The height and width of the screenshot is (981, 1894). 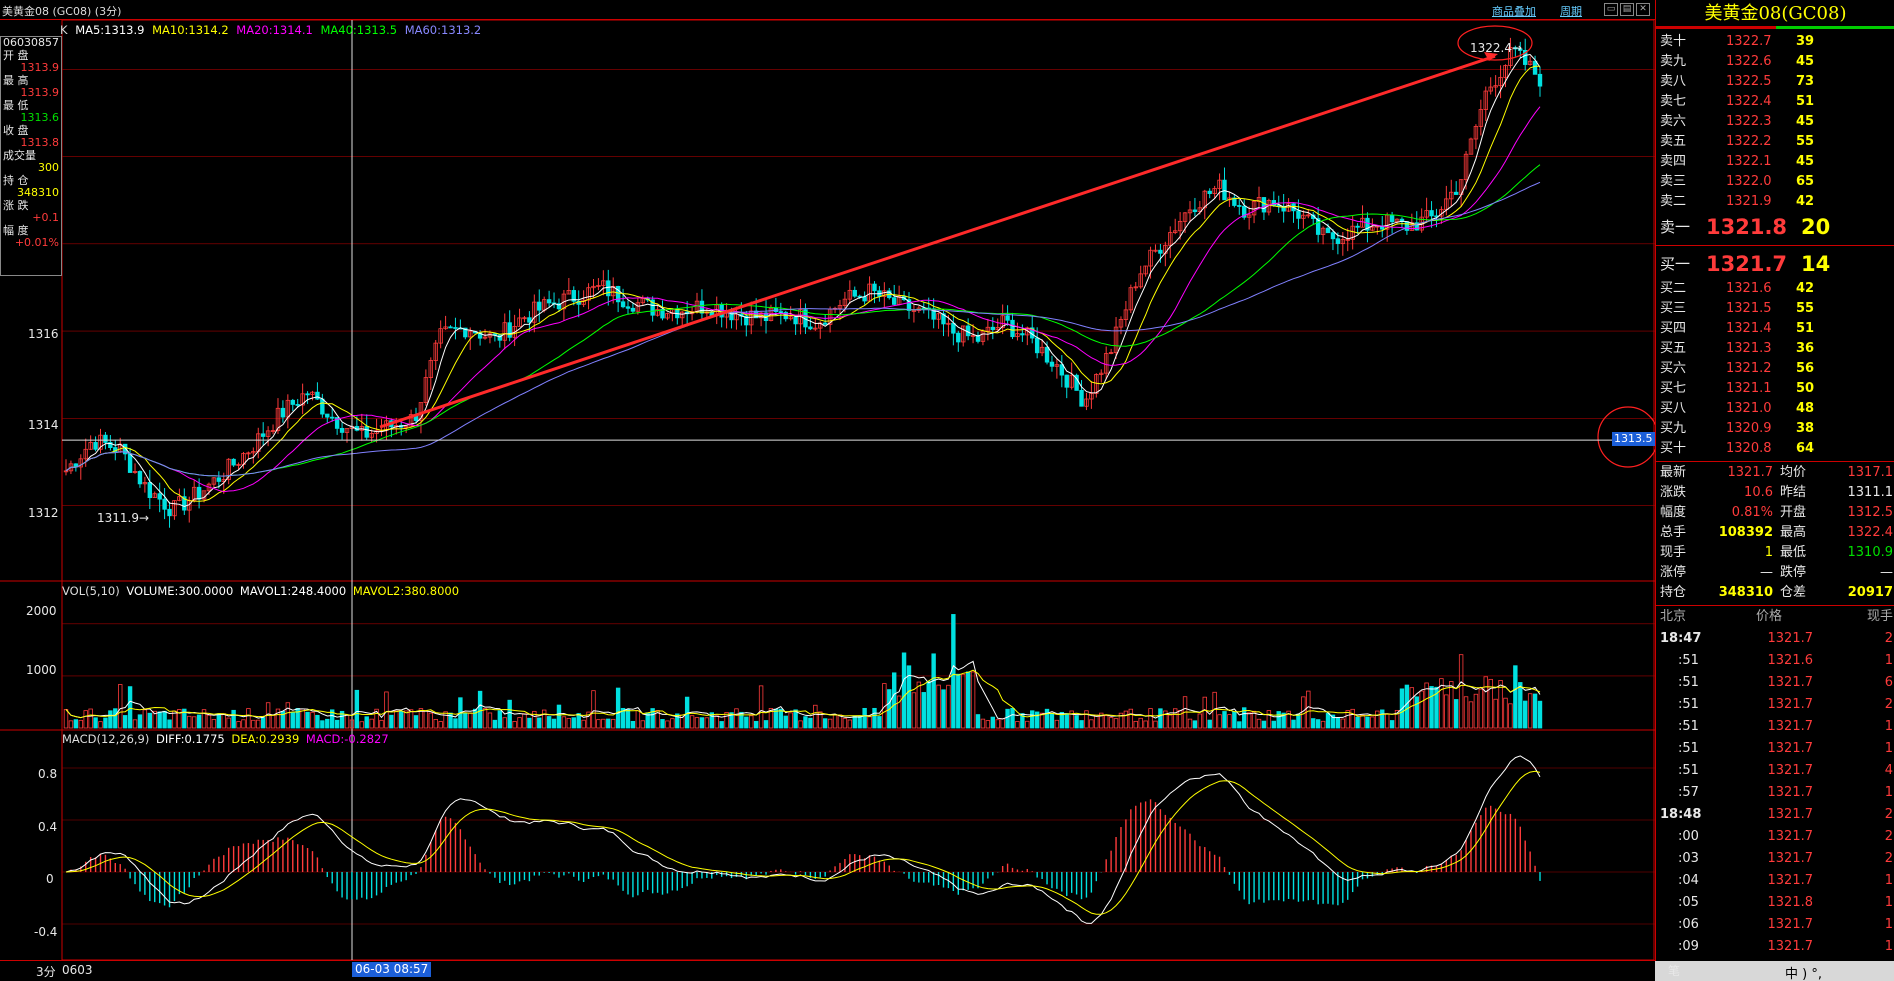 I want to click on bid-row: 买十 1320.8 64, so click(x=1775, y=449).